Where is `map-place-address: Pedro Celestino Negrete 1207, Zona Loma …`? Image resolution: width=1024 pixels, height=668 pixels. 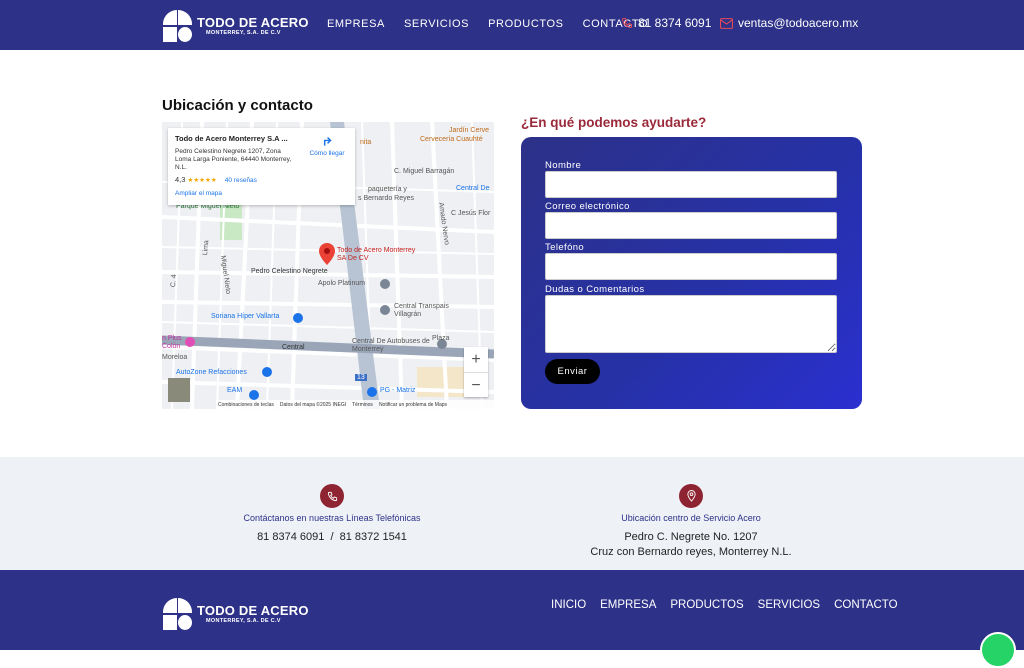 map-place-address: Pedro Celestino Negrete 1207, Zona Loma … is located at coordinates (233, 159).